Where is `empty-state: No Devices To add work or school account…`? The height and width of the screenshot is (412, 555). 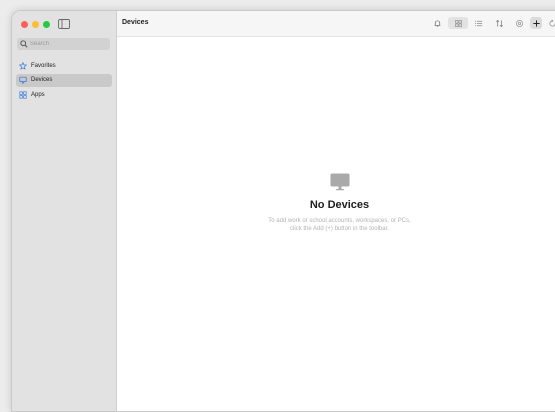 empty-state: No Devices To add work or school account… is located at coordinates (336, 203).